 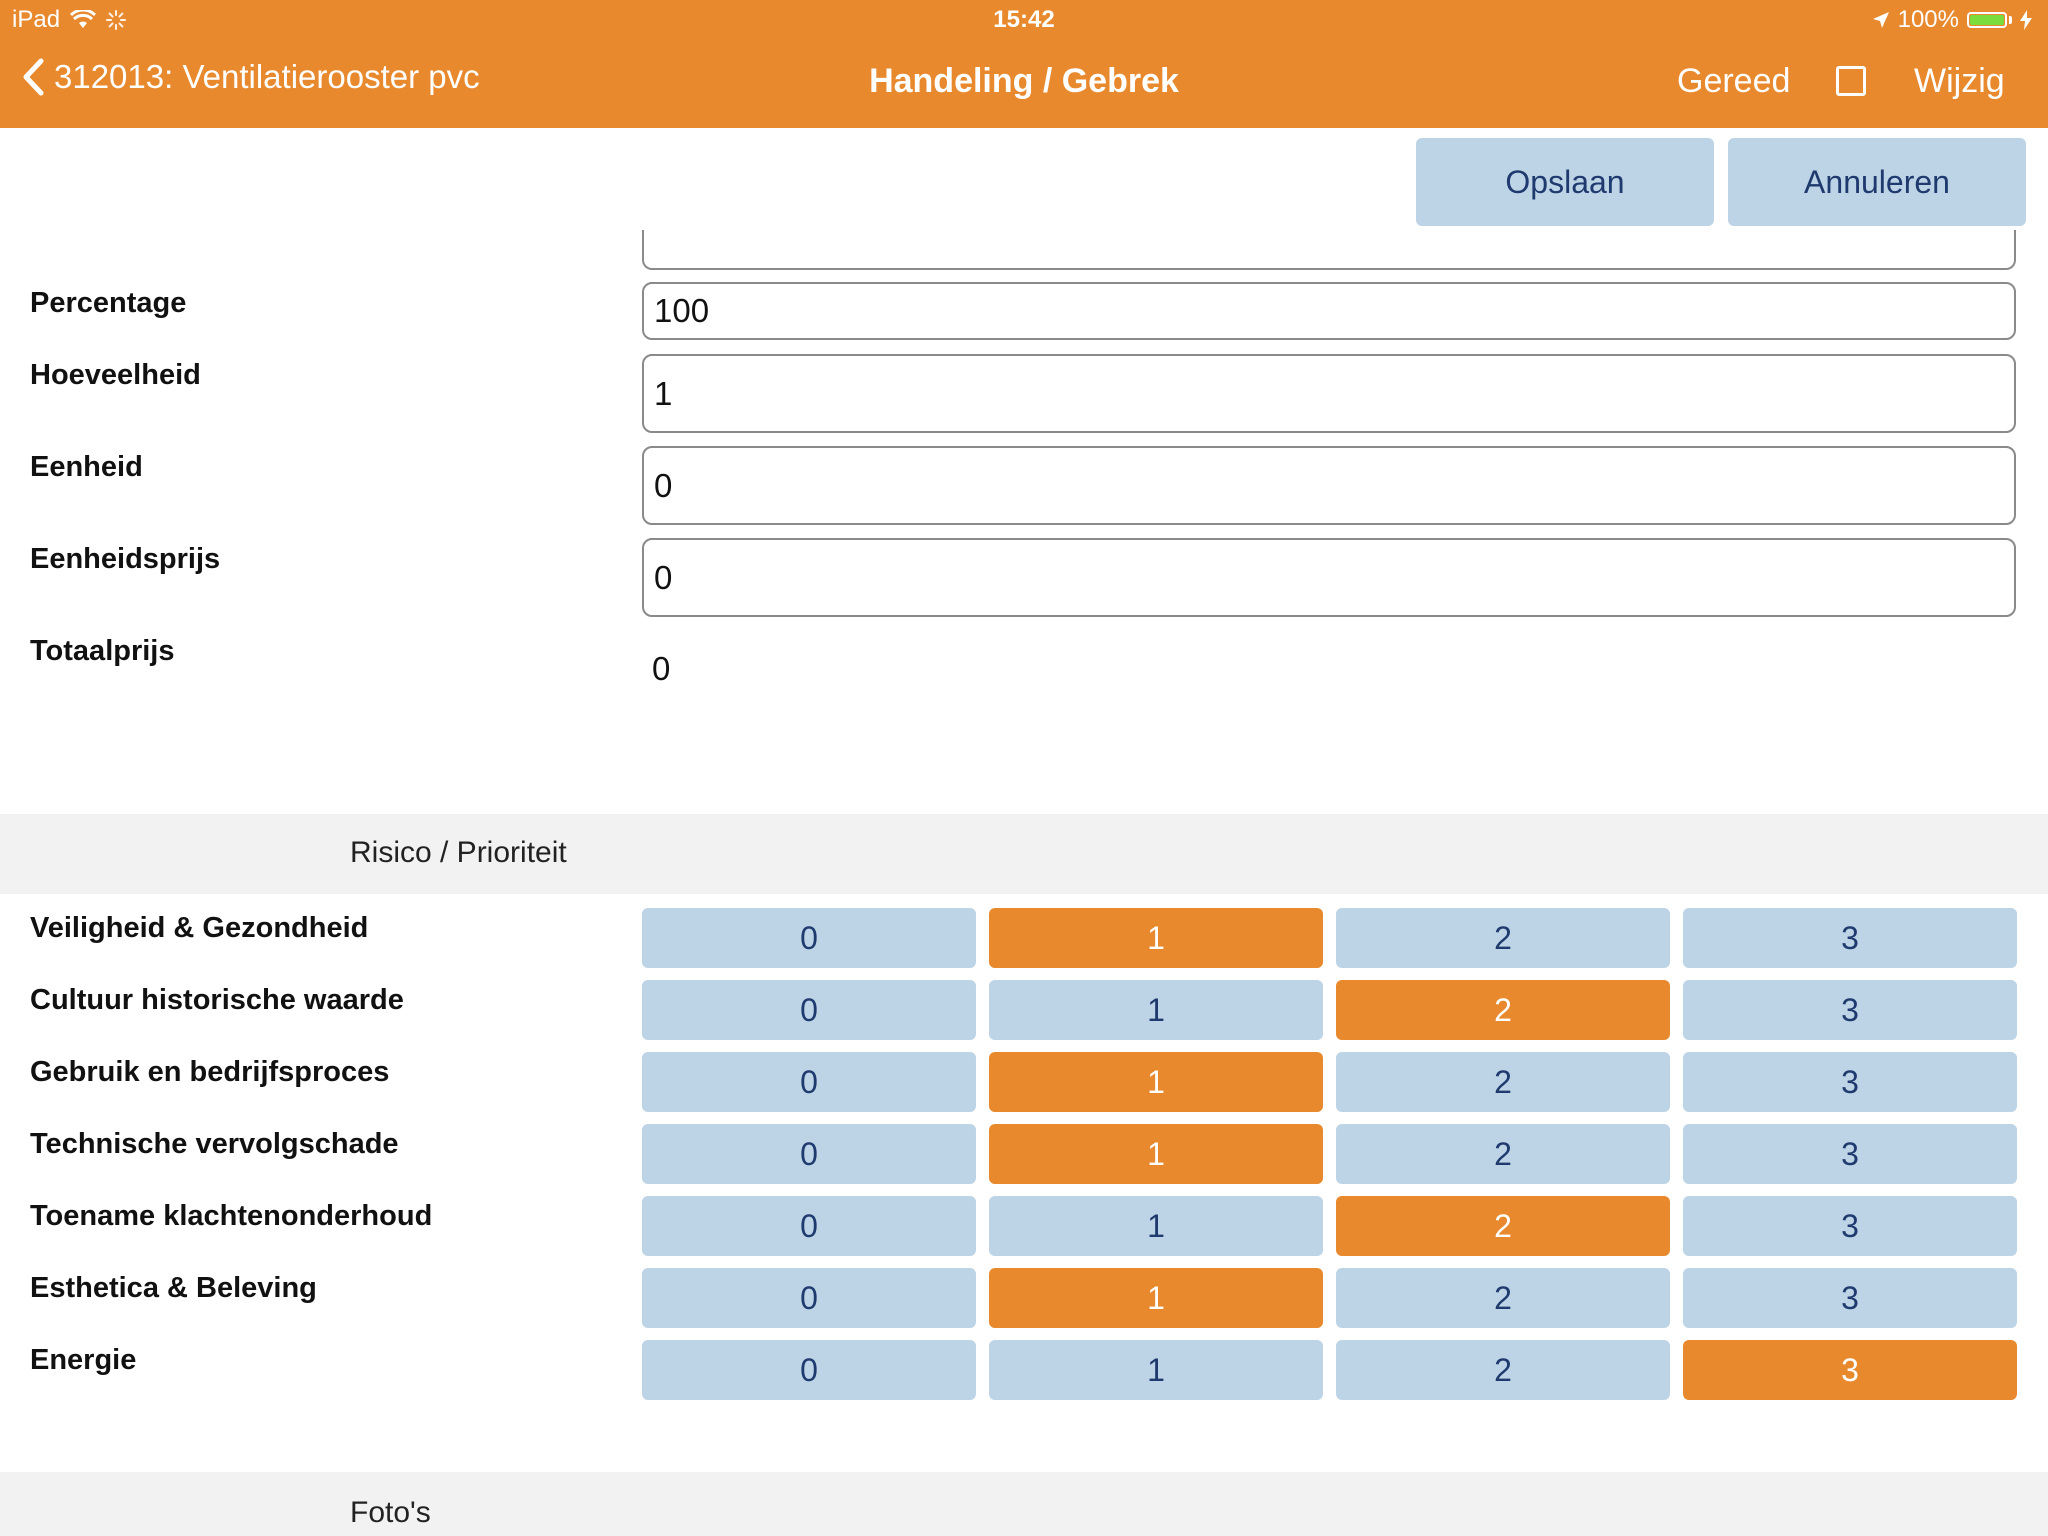 I want to click on done-button: Gereed, so click(x=1733, y=81).